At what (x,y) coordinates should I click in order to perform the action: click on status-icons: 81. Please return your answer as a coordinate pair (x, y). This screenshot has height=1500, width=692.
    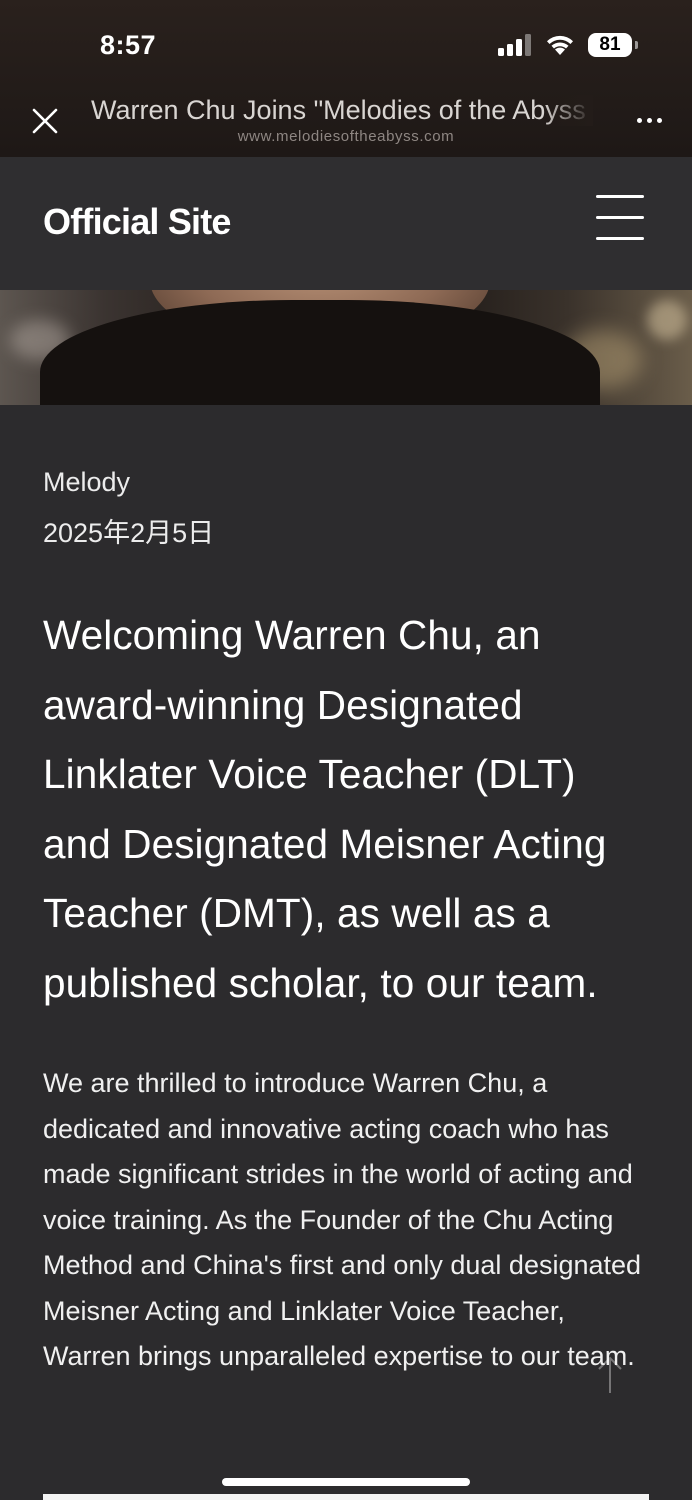
    Looking at the image, I should click on (568, 45).